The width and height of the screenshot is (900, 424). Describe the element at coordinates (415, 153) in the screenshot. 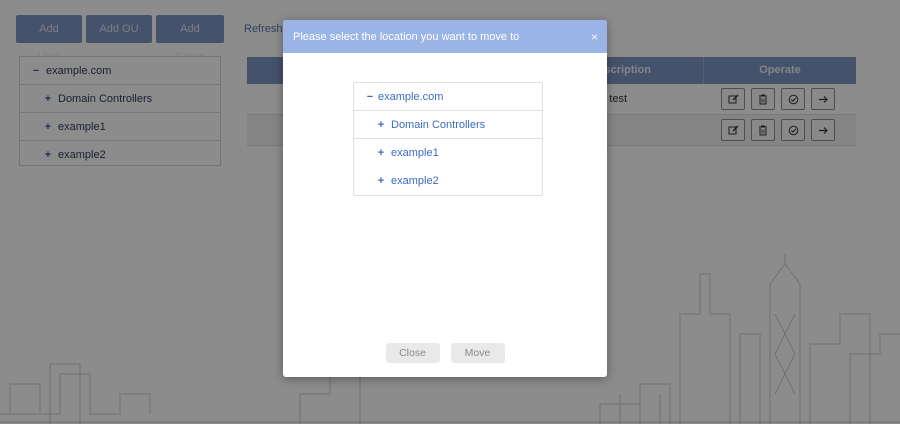

I see `location-item-label: example1` at that location.